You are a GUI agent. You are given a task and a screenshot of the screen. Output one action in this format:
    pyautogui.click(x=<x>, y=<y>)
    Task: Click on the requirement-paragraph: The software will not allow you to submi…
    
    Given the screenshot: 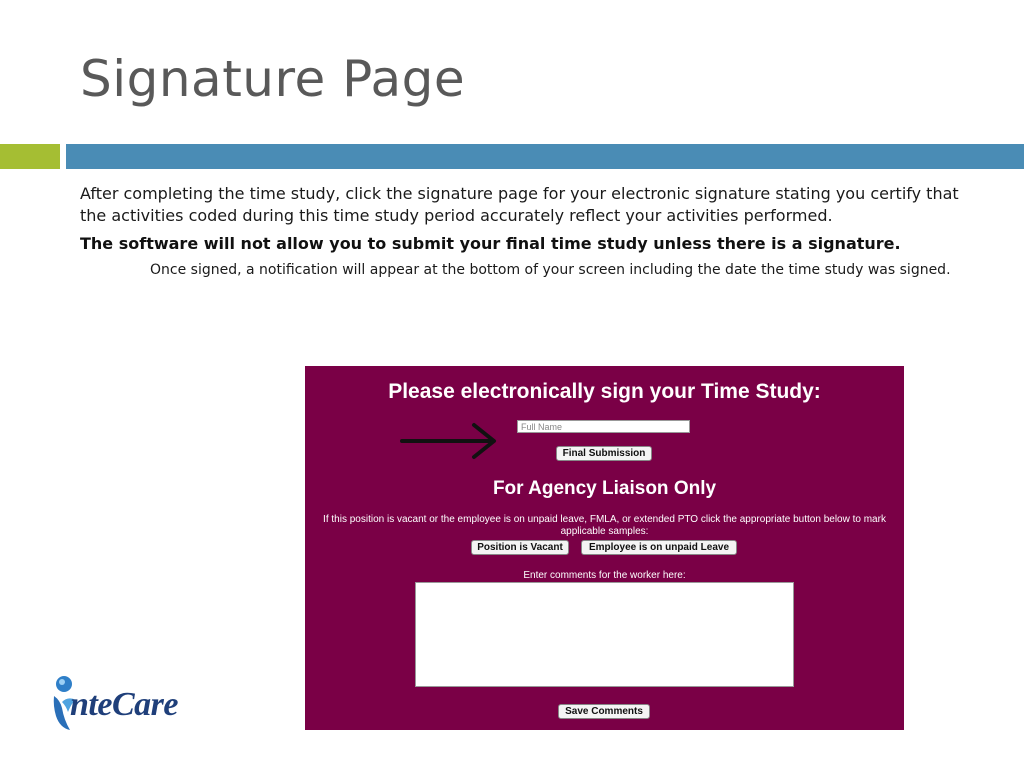 What is the action you would take?
    pyautogui.click(x=490, y=243)
    